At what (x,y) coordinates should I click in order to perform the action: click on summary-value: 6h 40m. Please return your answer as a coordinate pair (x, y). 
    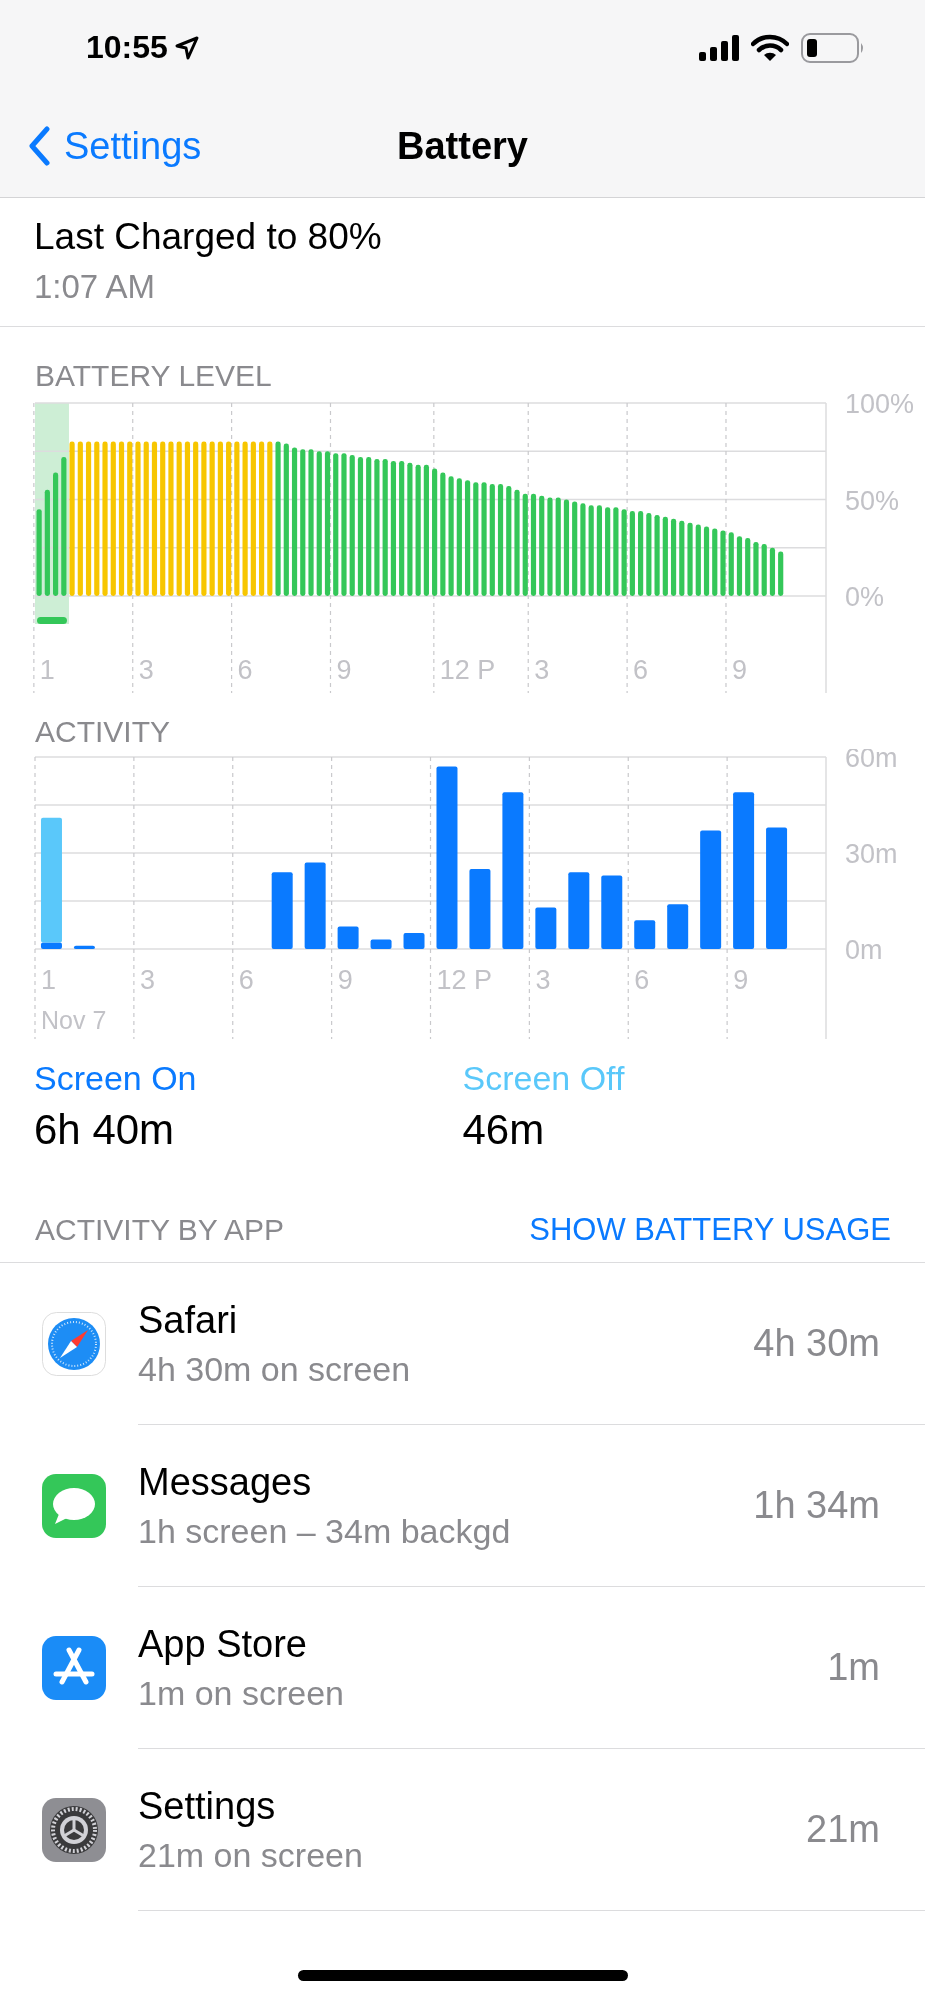
    Looking at the image, I should click on (105, 1130).